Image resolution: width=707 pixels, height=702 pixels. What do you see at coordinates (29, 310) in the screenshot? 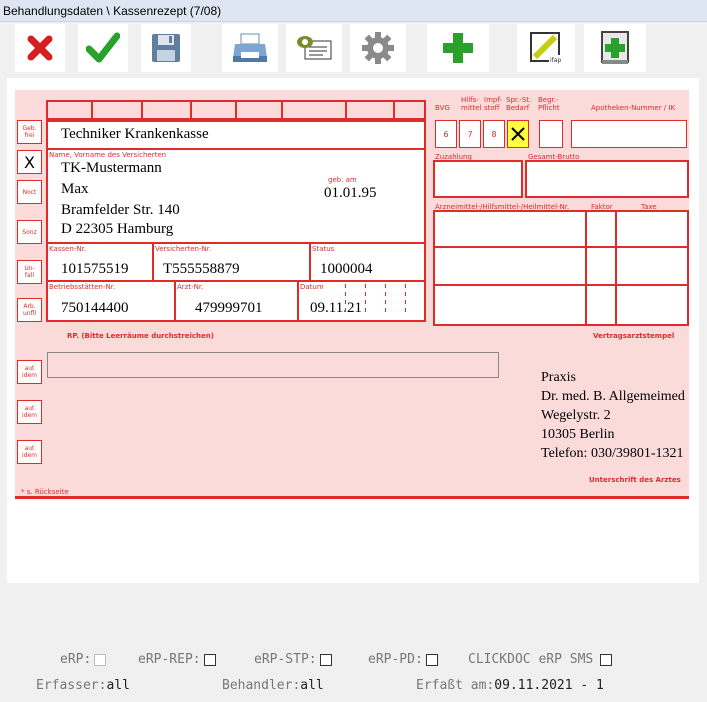
I see `arbeitsunfall-box: Arb. unfll` at bounding box center [29, 310].